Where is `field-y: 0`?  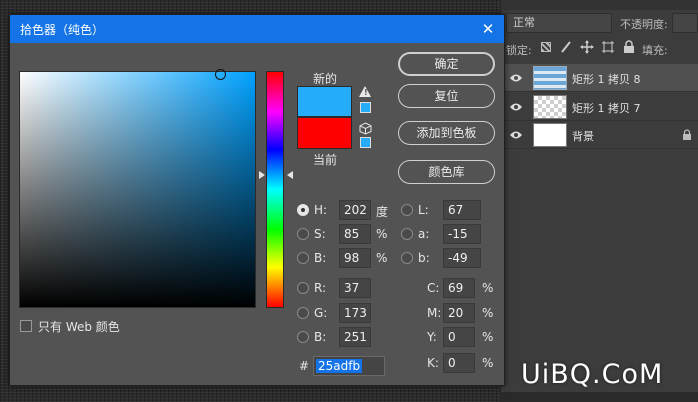
field-y: 0 is located at coordinates (459, 337).